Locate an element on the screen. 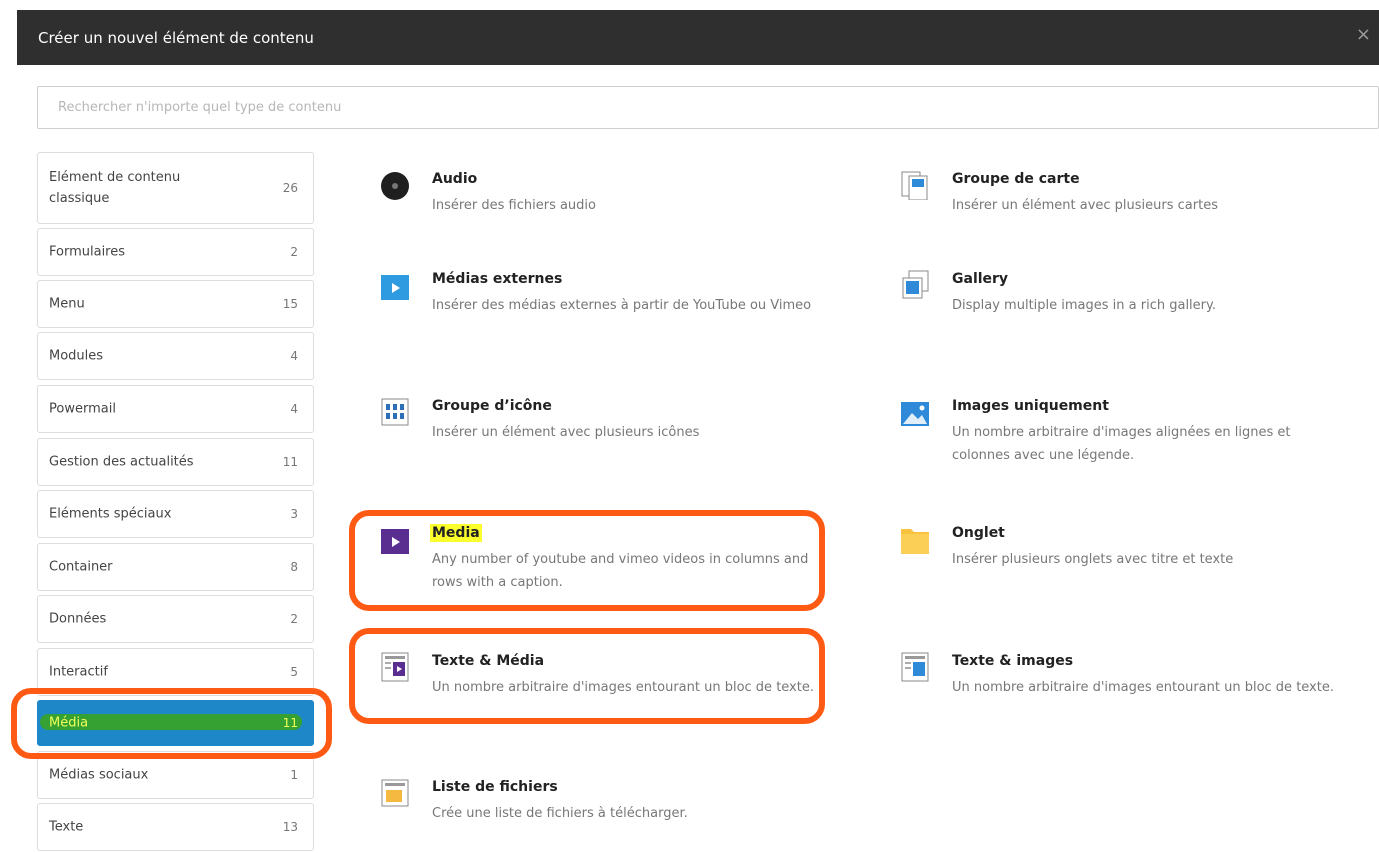 The image size is (1379, 853). audio-disc-icon is located at coordinates (395, 186).